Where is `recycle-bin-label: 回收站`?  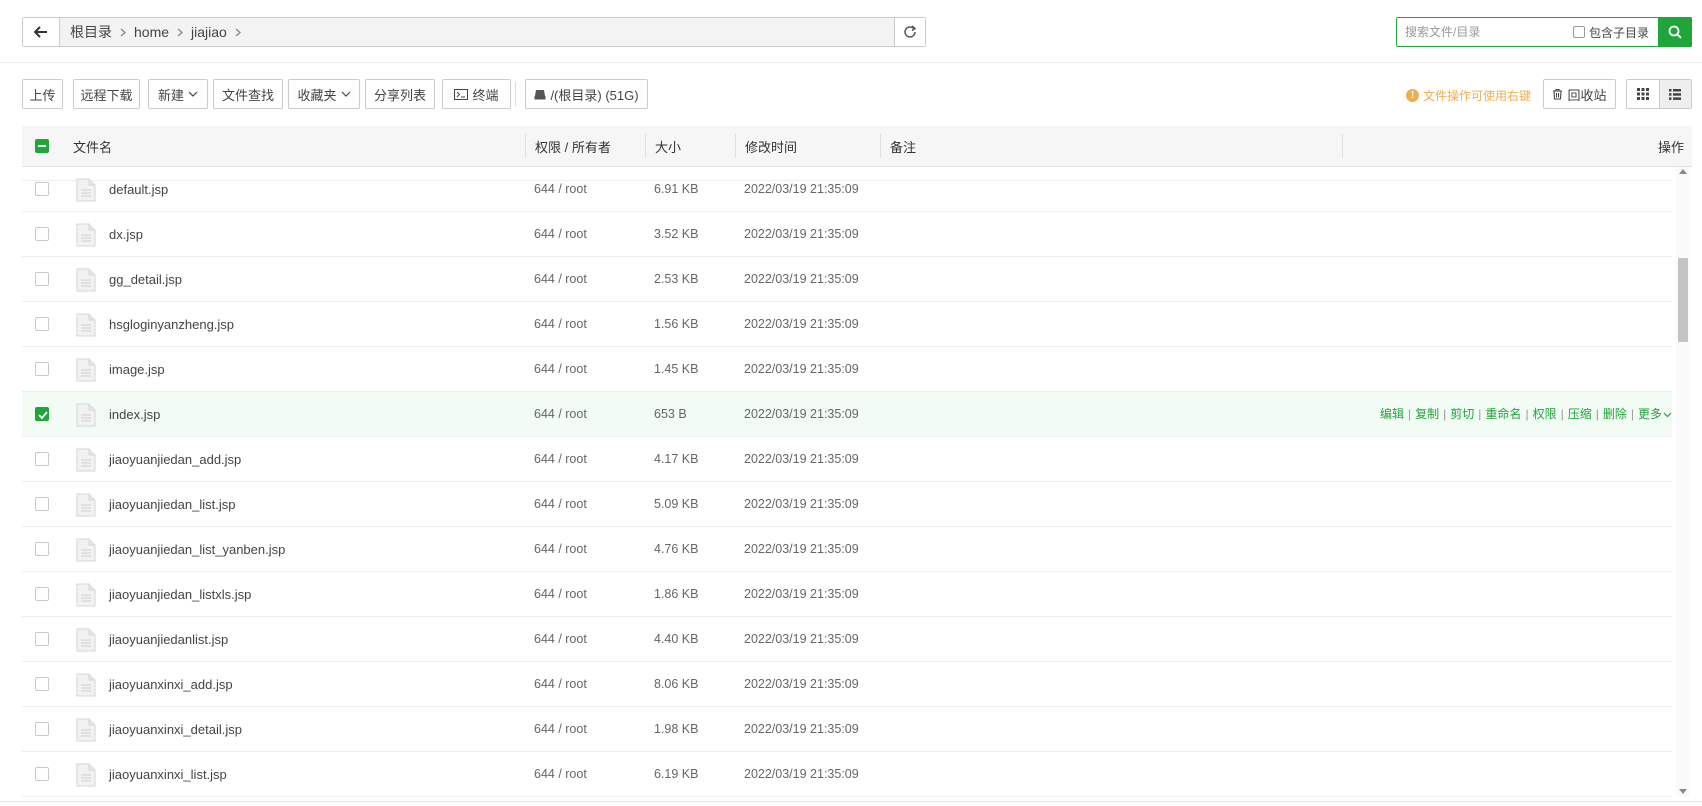
recycle-bin-label: 回收站 is located at coordinates (1587, 95).